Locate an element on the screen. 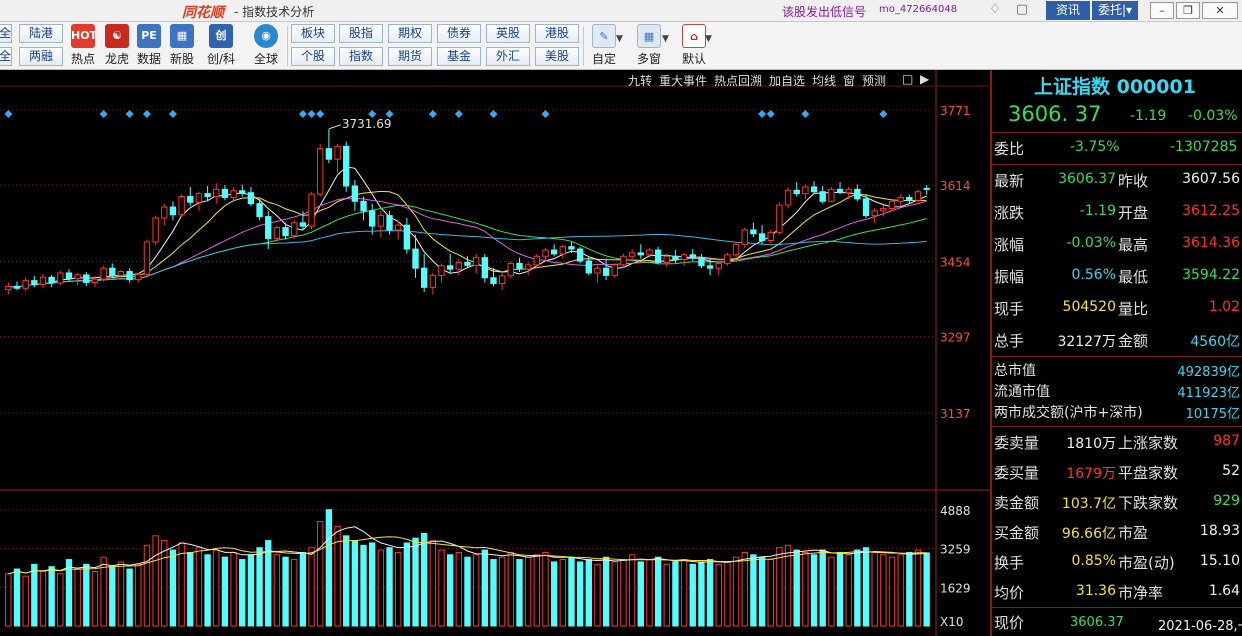  restore-icon: ❐ is located at coordinates (1188, 10).